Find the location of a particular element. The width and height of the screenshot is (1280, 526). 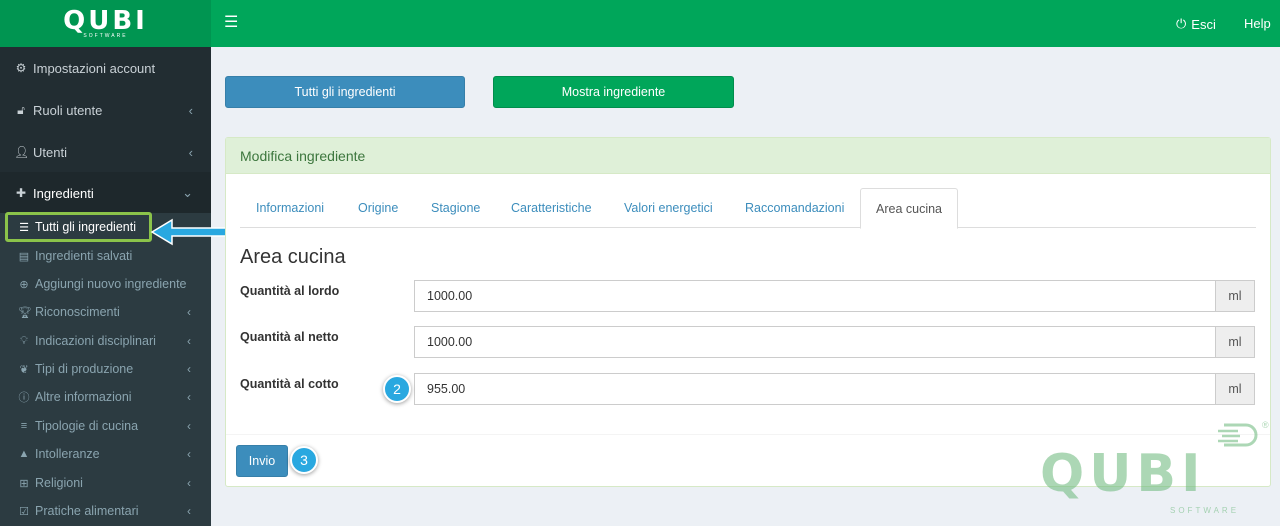

submenu-item-tipologie-di-cucina: ≡ Tipologie di cucina ‹ is located at coordinates (105, 426).